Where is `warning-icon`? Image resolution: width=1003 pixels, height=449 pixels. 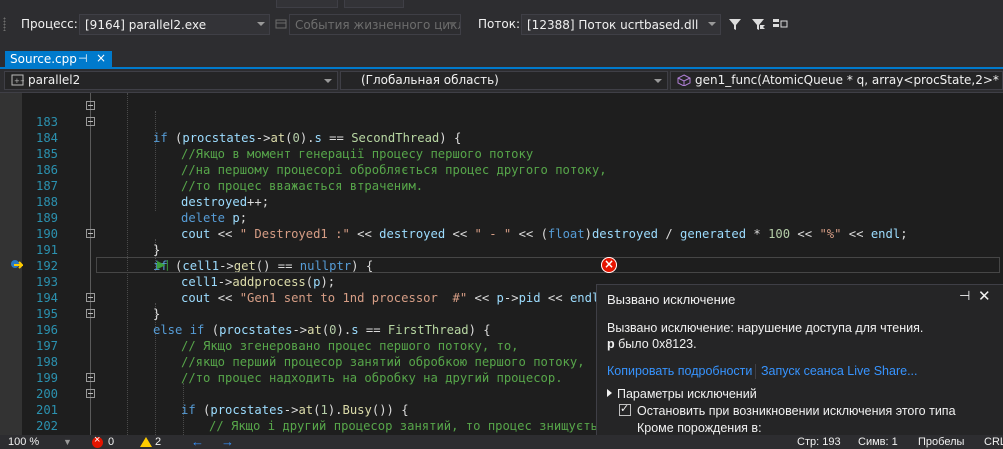 warning-icon is located at coordinates (146, 442).